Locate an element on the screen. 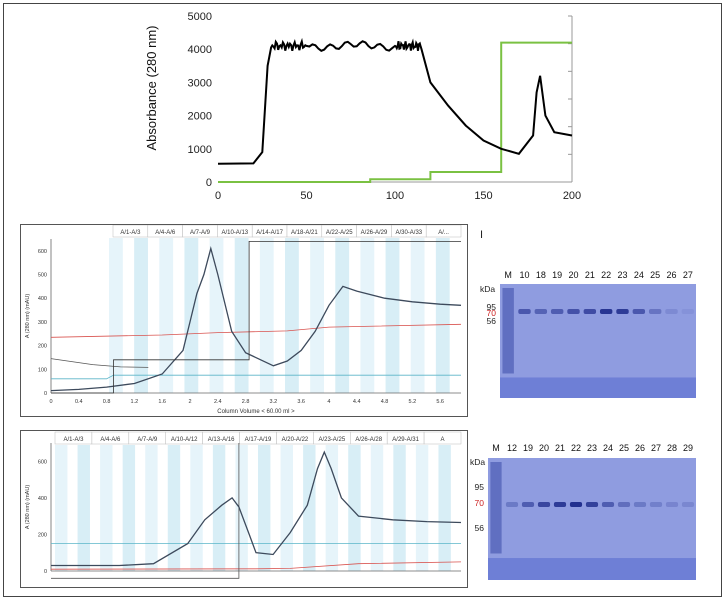 This screenshot has height=603, width=728. chrom-x-tick-label: 4 is located at coordinates (328, 402).